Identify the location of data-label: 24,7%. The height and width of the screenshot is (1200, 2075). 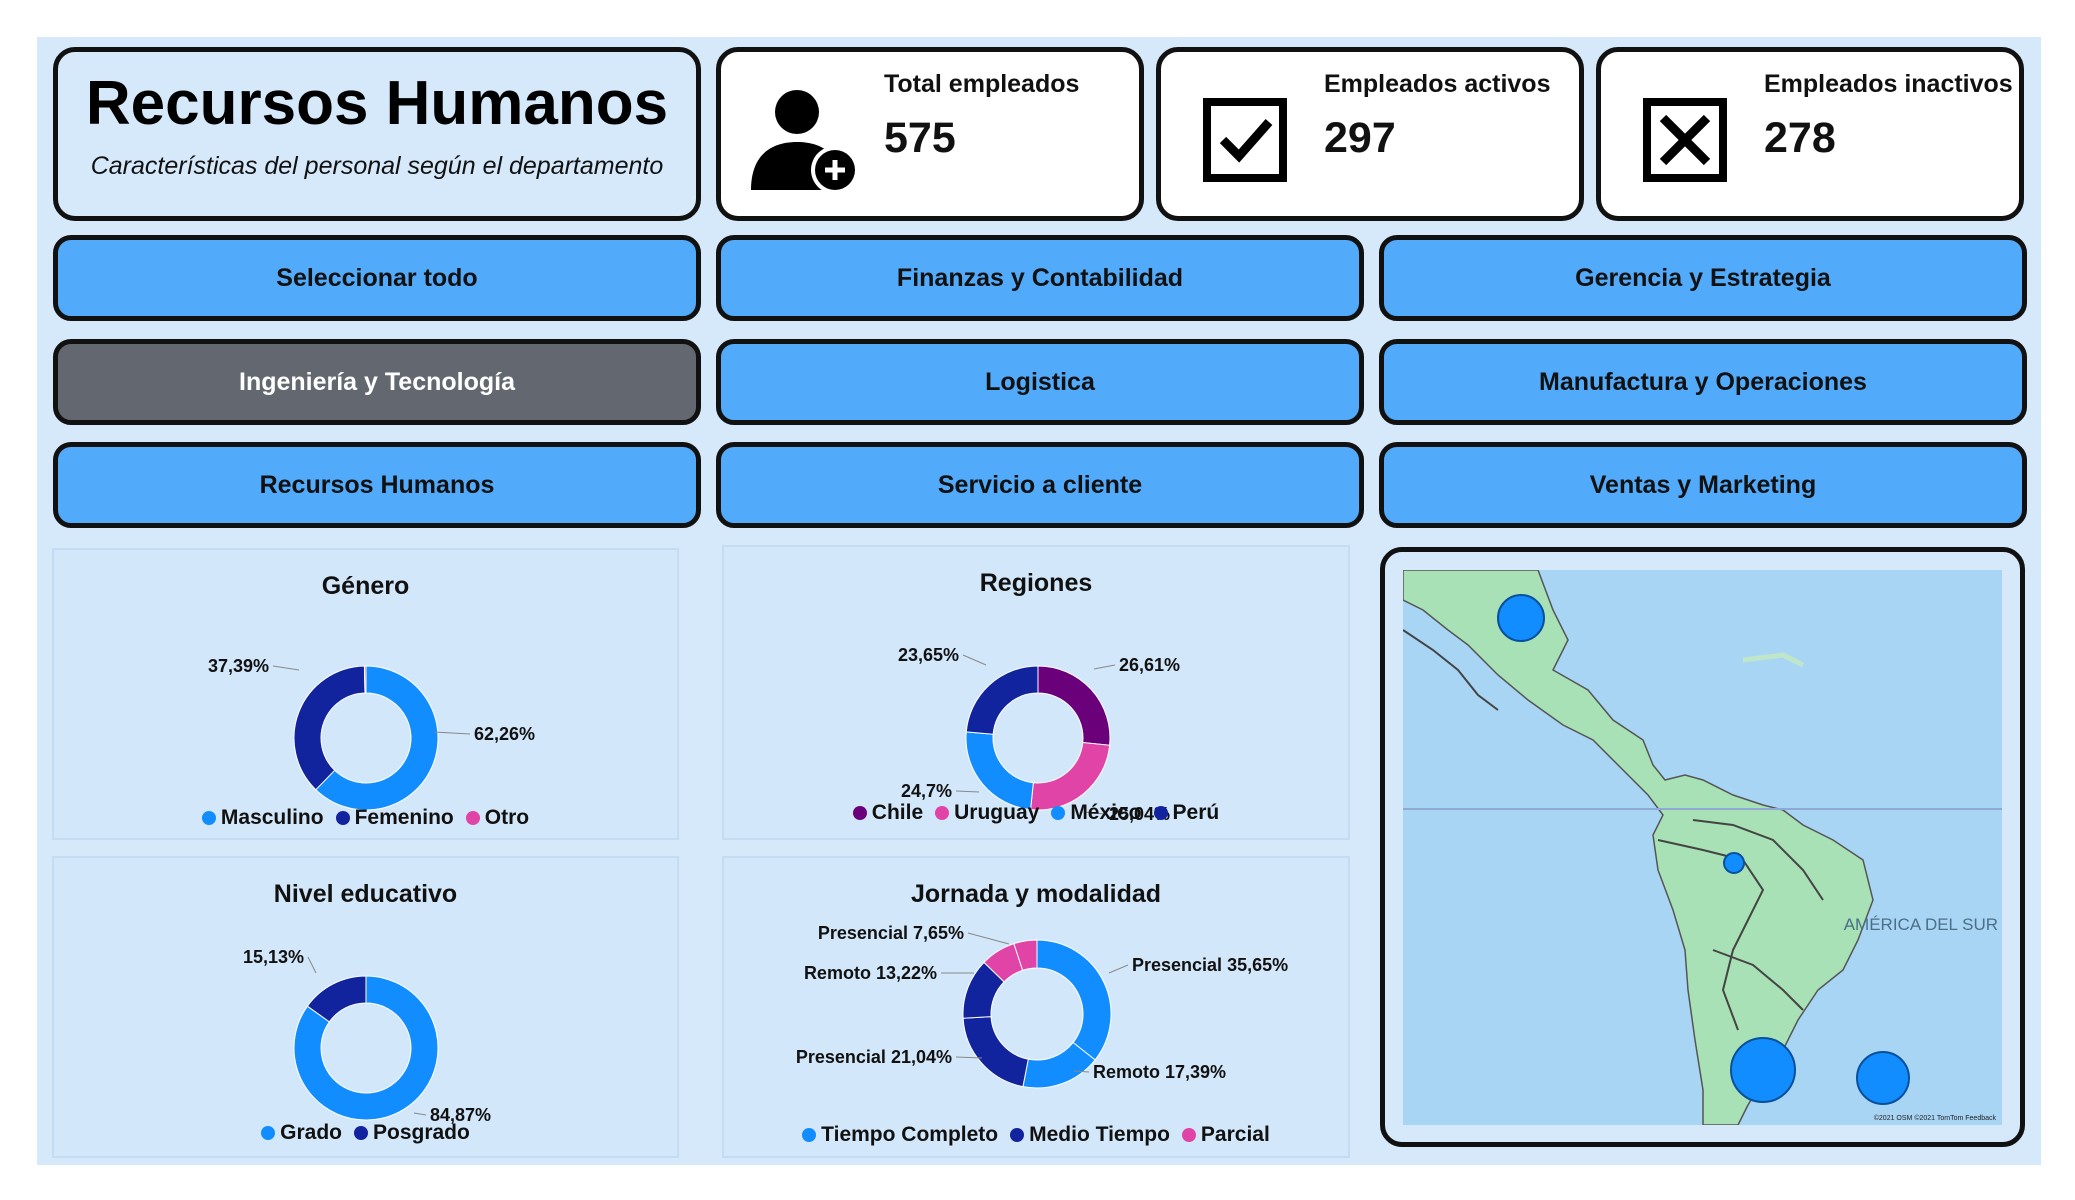
(926, 791).